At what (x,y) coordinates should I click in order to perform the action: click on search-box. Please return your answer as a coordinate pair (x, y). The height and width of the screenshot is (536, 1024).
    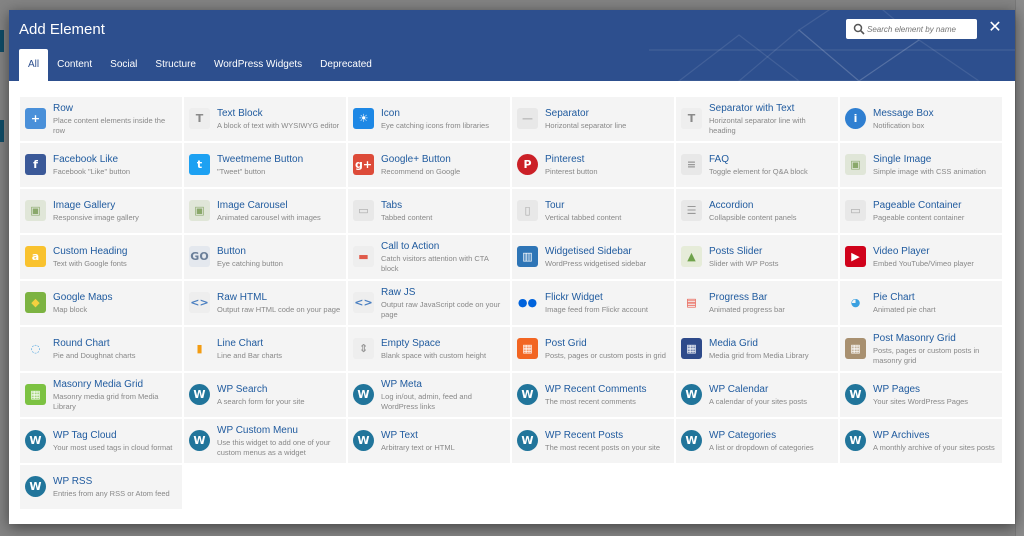
    Looking at the image, I should click on (911, 29).